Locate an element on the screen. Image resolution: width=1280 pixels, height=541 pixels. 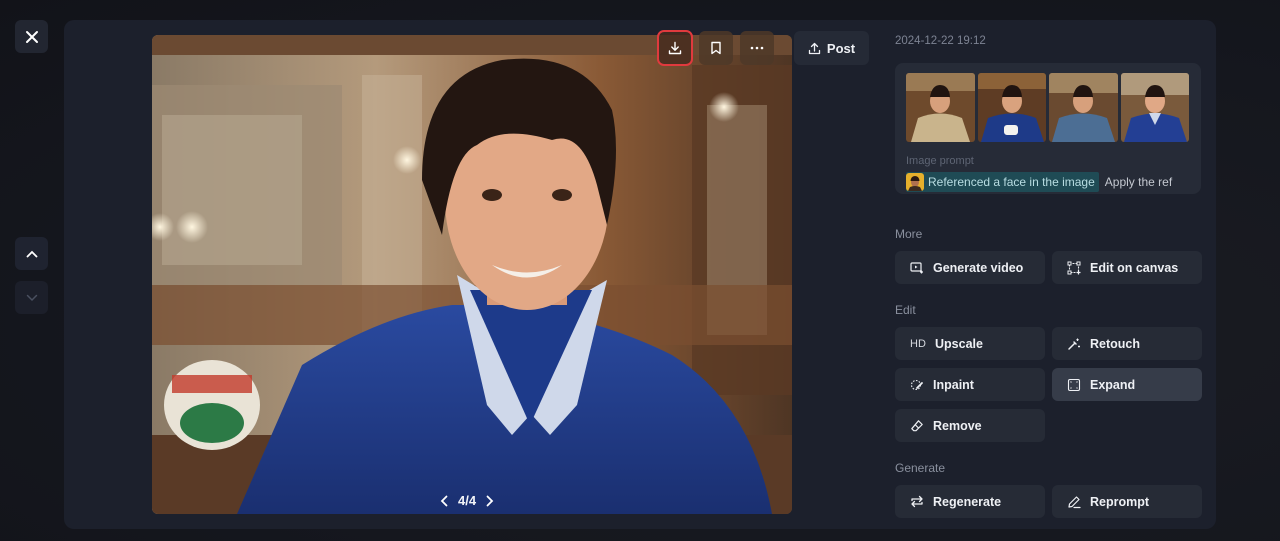
previous-image-button is located at coordinates (31, 253).